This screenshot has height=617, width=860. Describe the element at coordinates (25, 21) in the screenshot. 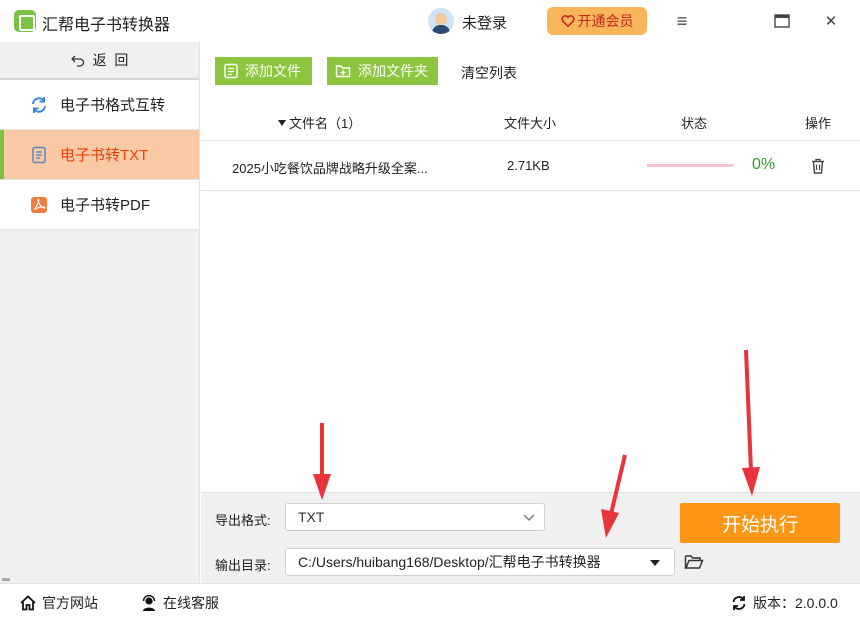

I see `app-logo-icon` at that location.